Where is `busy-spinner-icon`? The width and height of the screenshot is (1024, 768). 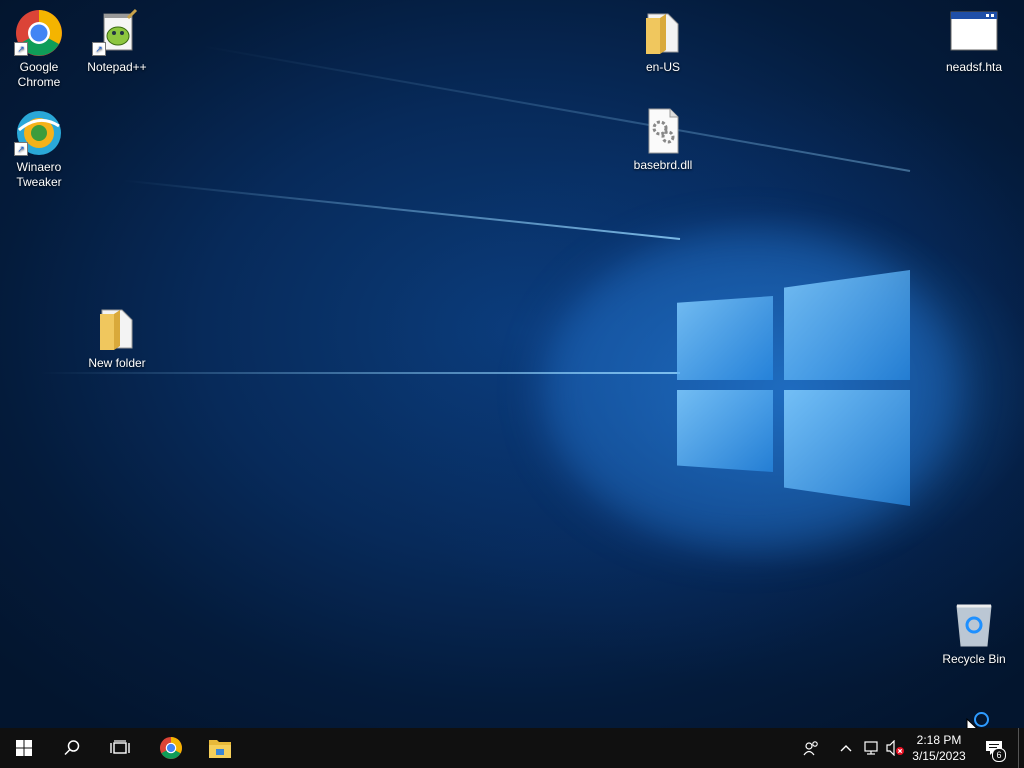
busy-spinner-icon is located at coordinates (981, 719).